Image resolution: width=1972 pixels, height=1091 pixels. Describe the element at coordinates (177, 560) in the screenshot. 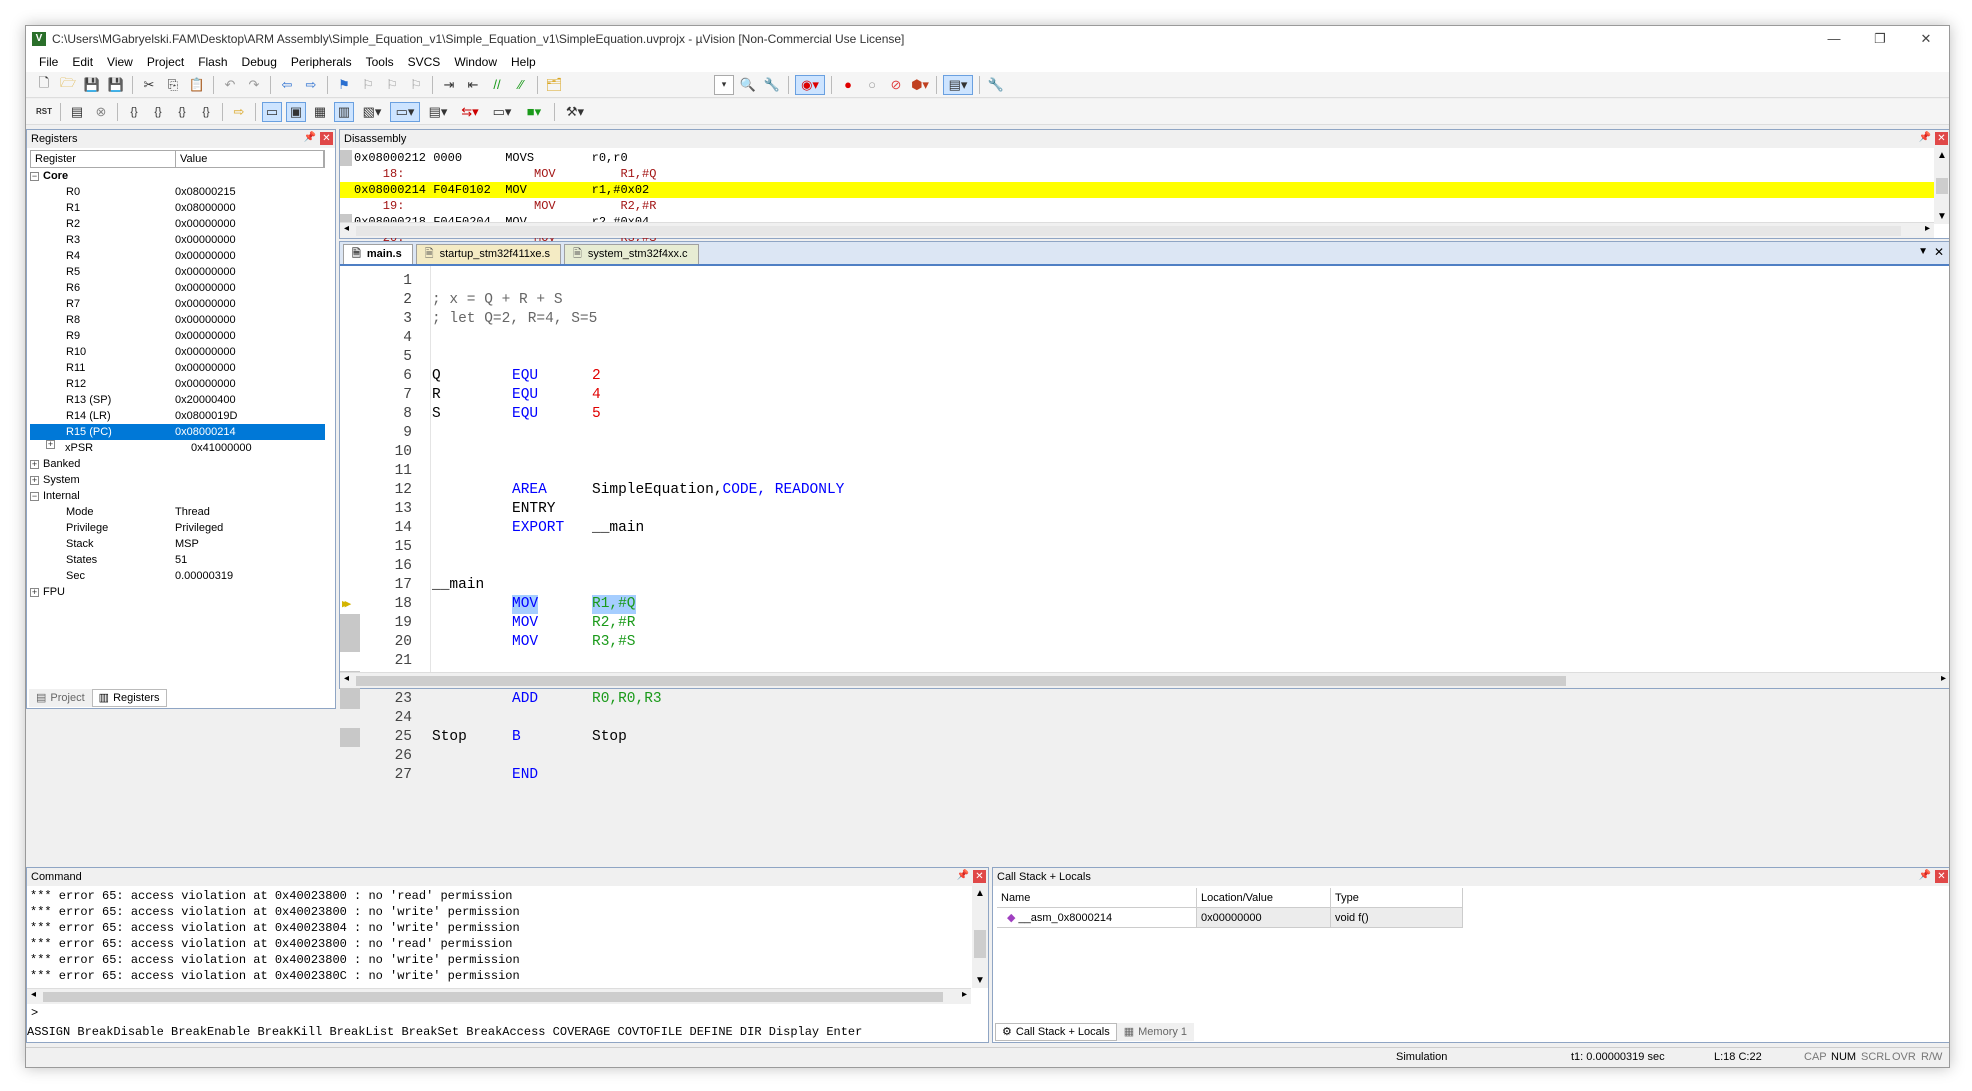

I see `internal-row: States 51` at that location.